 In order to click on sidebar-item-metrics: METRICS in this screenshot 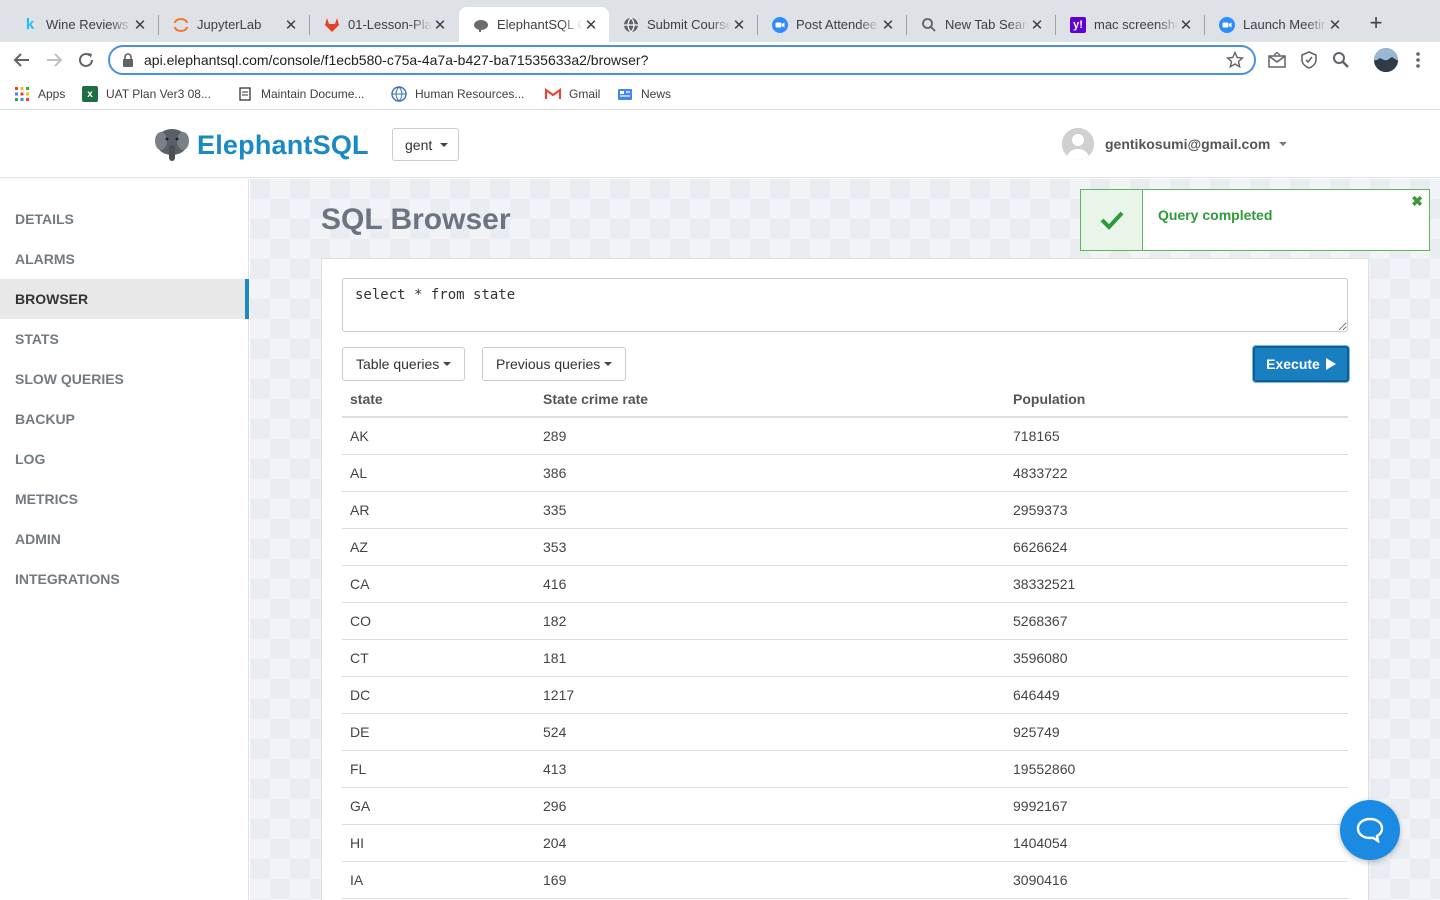, I will do `click(124, 499)`.